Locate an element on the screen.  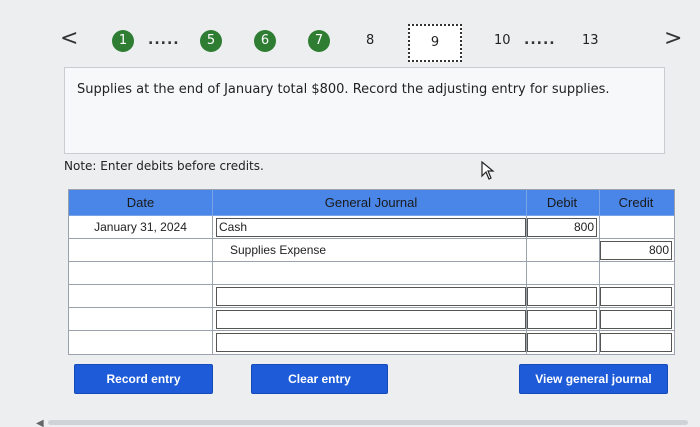
table-row: January 31, 2024 Cash 800 is located at coordinates (371, 227).